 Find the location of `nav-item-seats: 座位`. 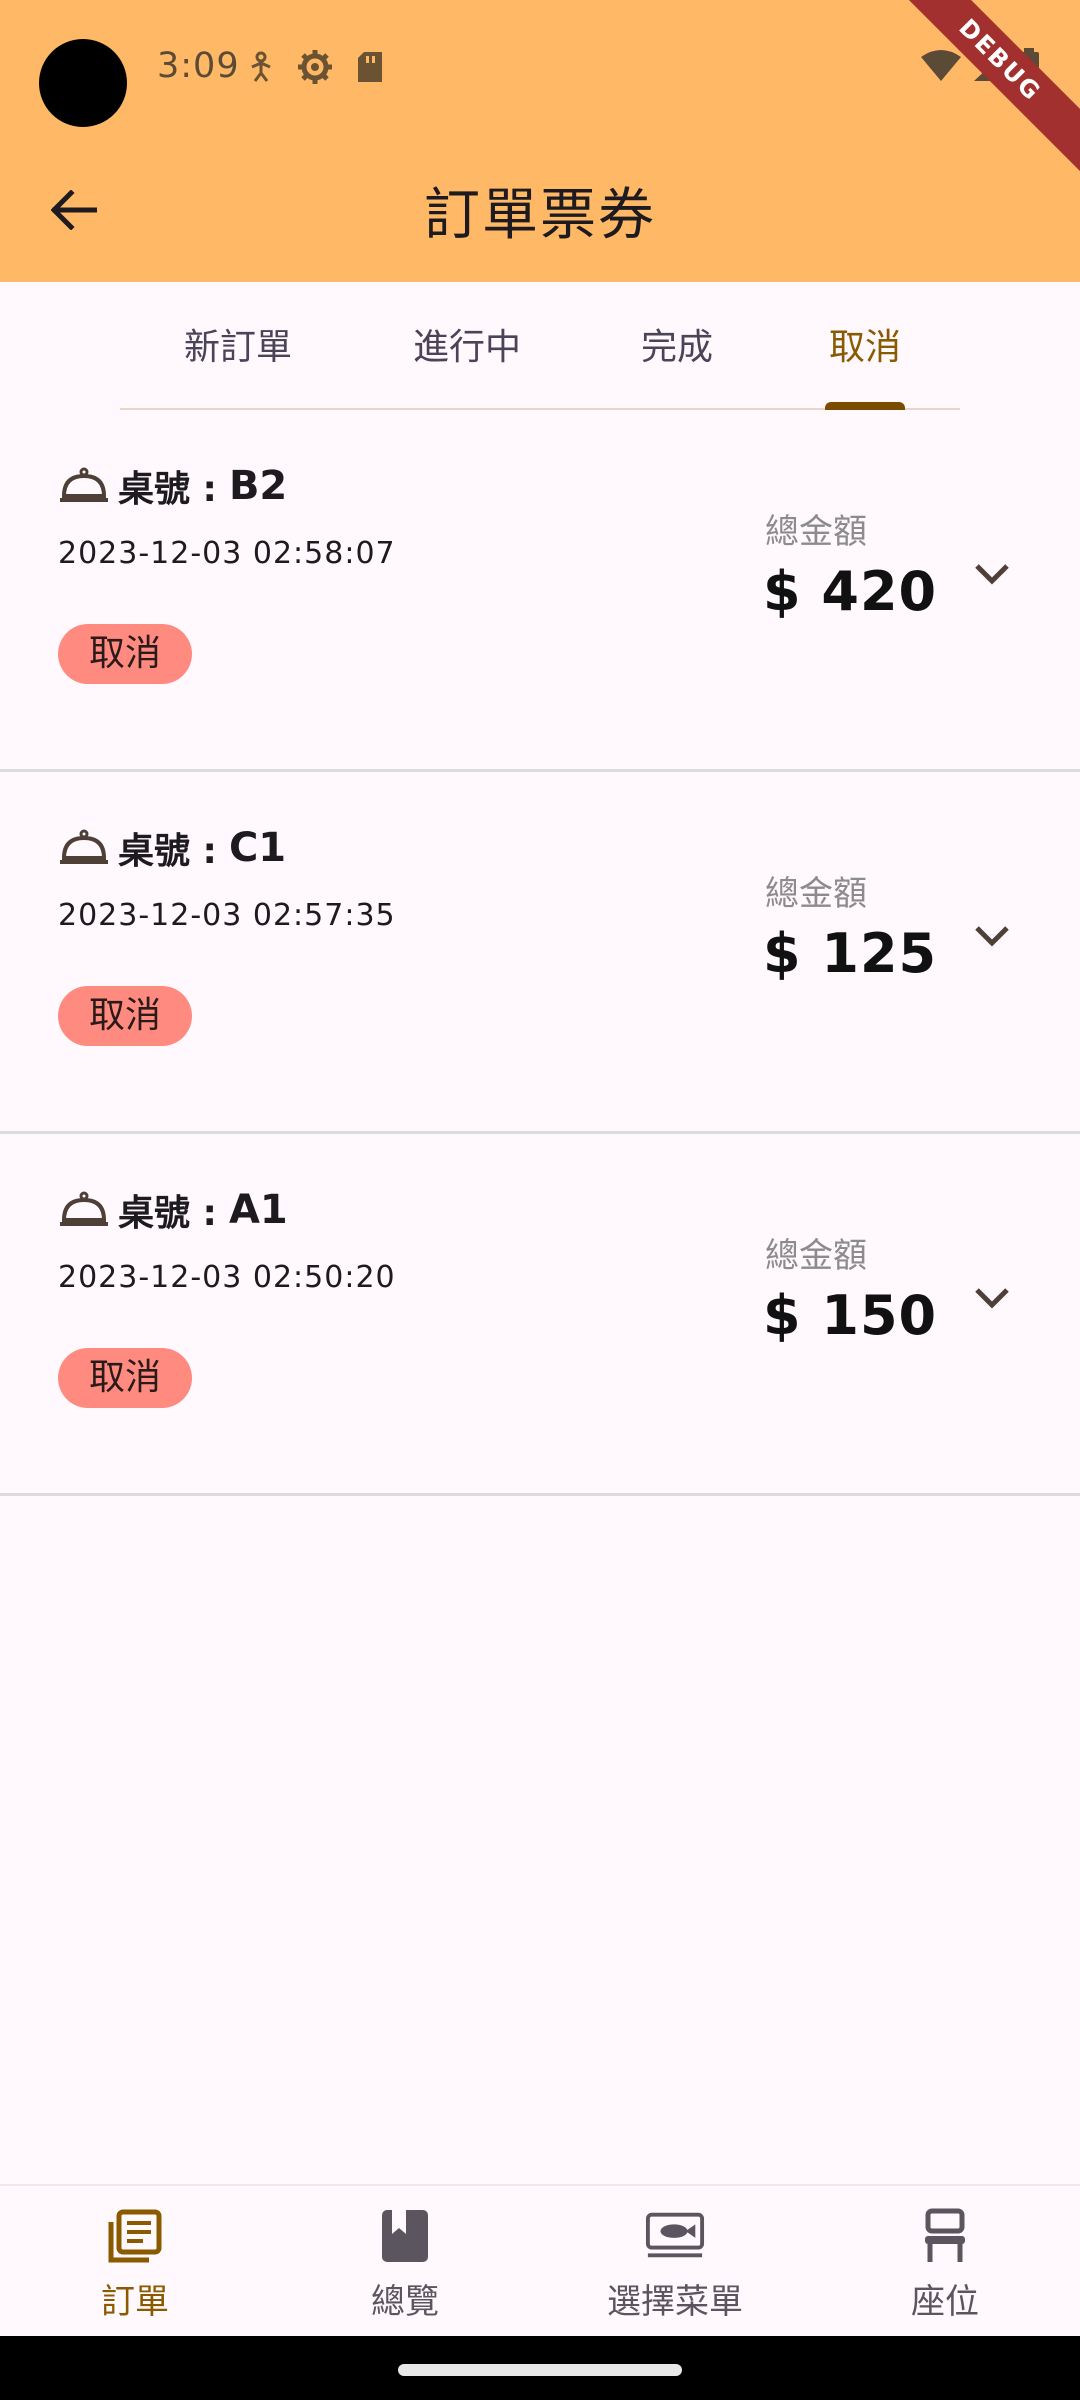

nav-item-seats: 座位 is located at coordinates (945, 2264).